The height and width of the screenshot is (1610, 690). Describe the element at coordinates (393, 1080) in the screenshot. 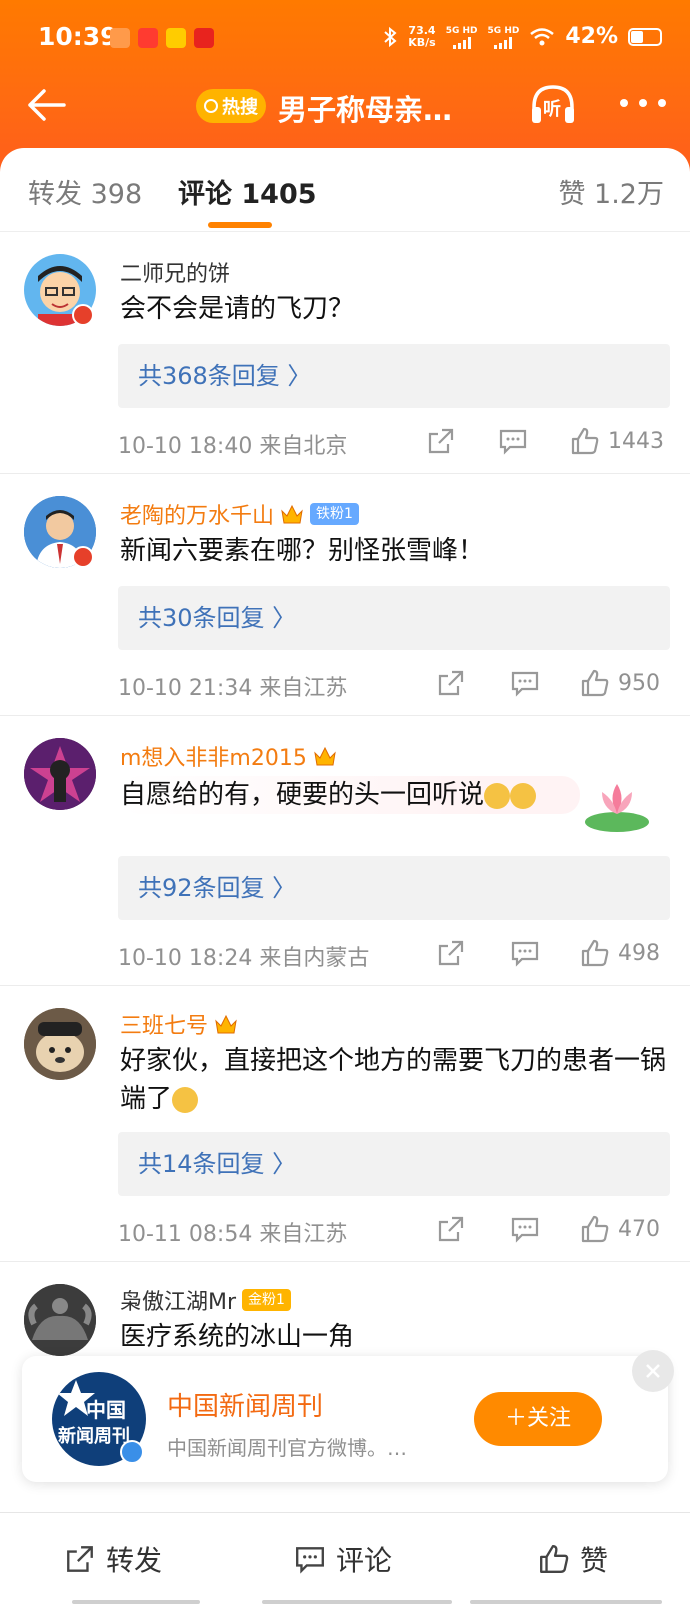

I see `comment-text: 好家伙，直接把这个地方的需要飞刀的患者一锅端了` at that location.